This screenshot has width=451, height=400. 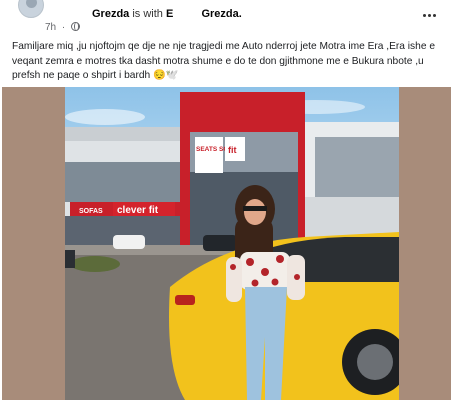 I want to click on globe-icon, so click(x=76, y=26).